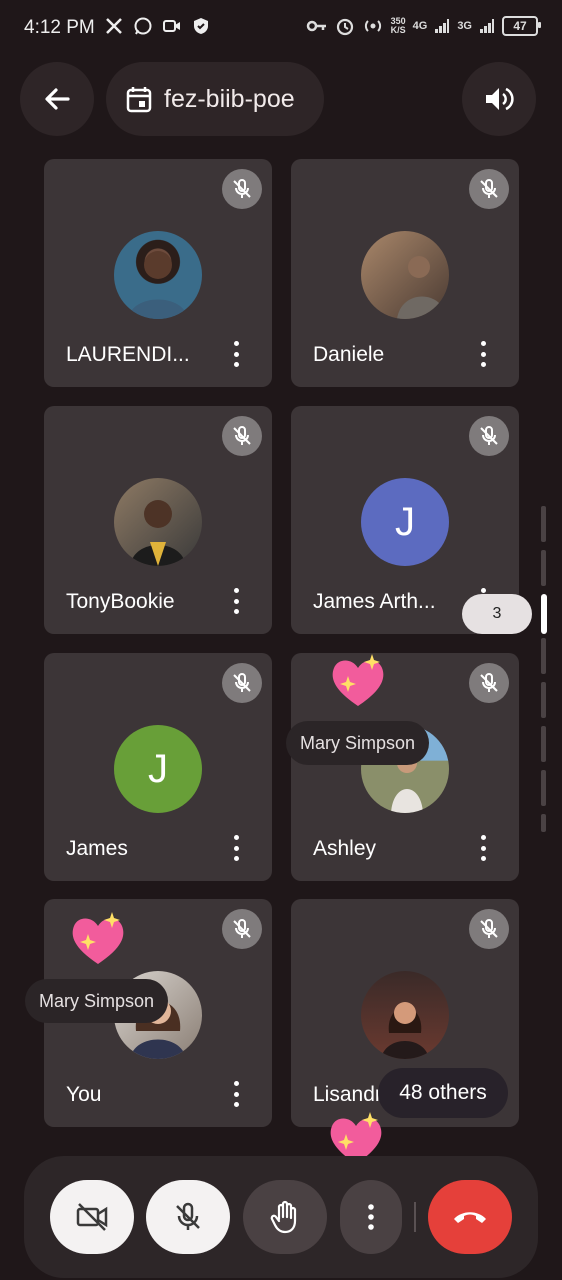  I want to click on camera-toggle-button, so click(92, 1217).